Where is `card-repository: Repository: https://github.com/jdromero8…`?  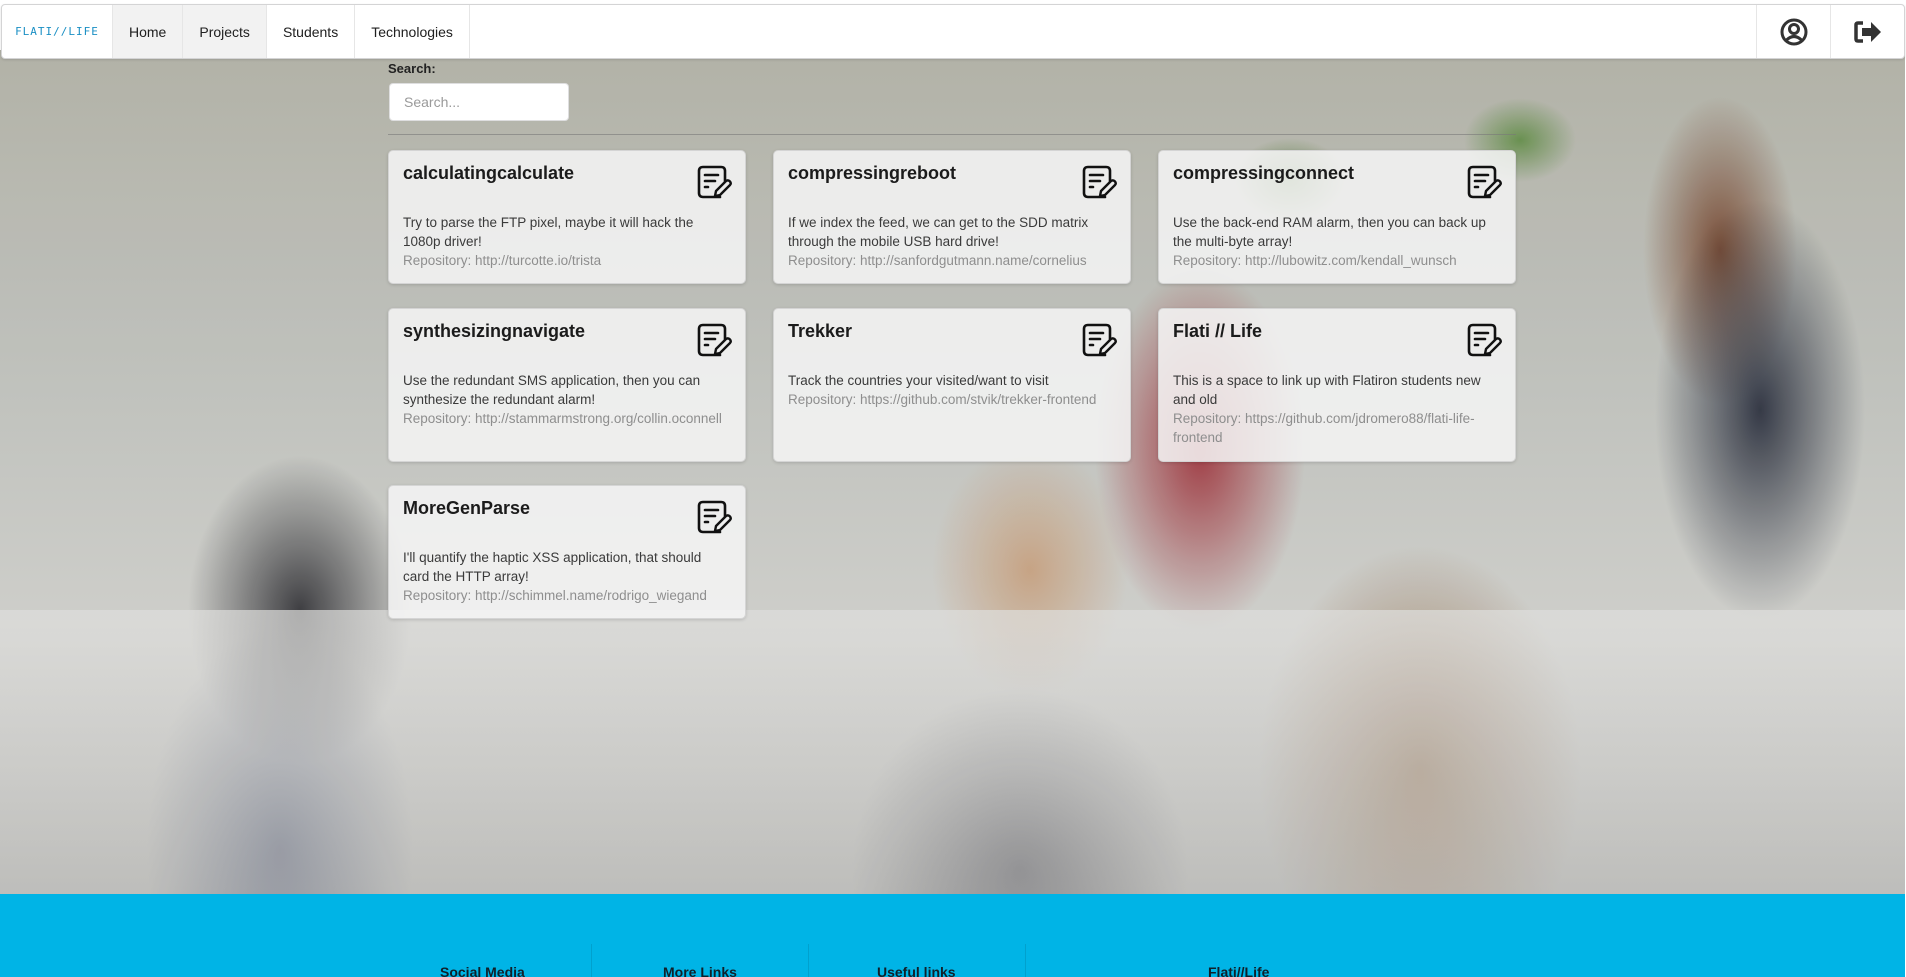 card-repository: Repository: https://github.com/jdromero8… is located at coordinates (1337, 428).